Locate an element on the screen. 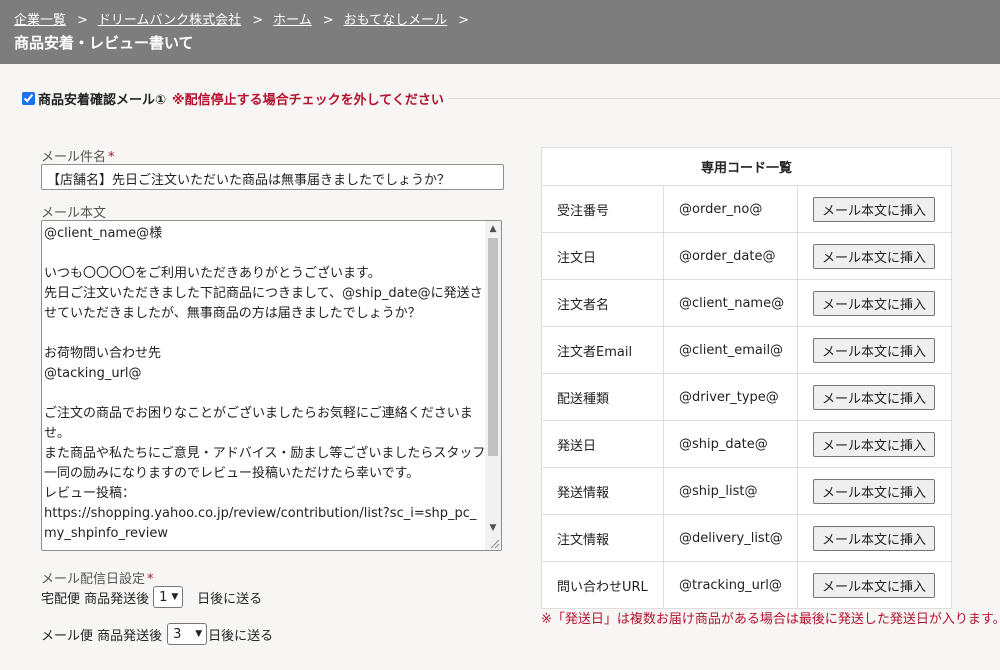 The image size is (1000, 670). mail-enable-row: 商品安着確認メール① ※配信停止する場合チェックを外してください is located at coordinates (232, 98).